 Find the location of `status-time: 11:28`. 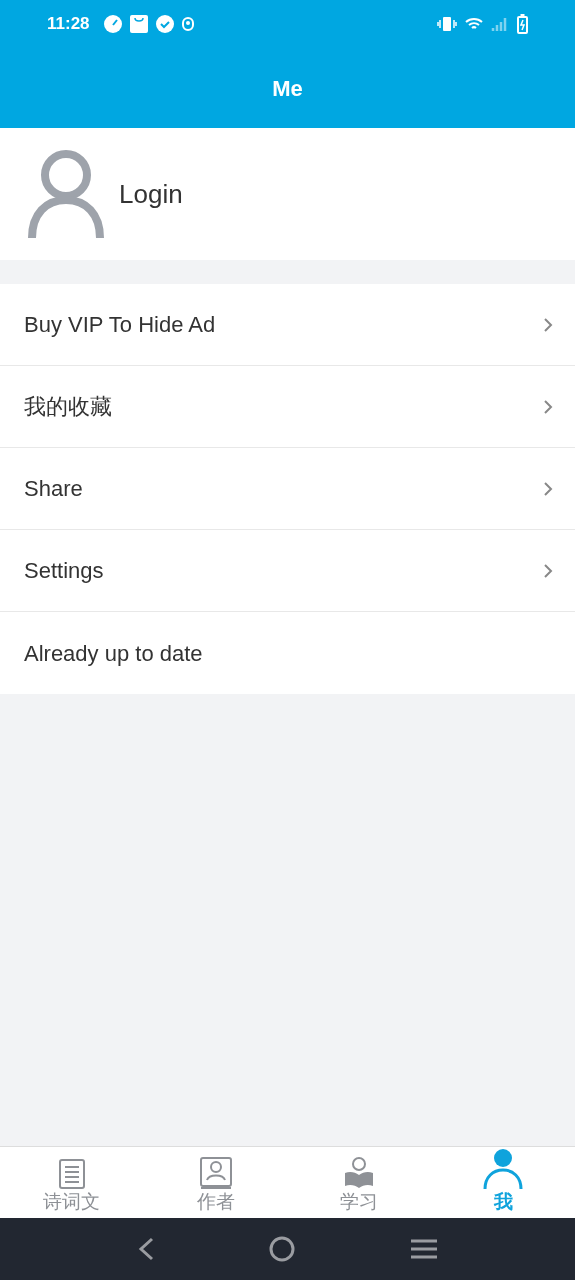

status-time: 11:28 is located at coordinates (68, 24).